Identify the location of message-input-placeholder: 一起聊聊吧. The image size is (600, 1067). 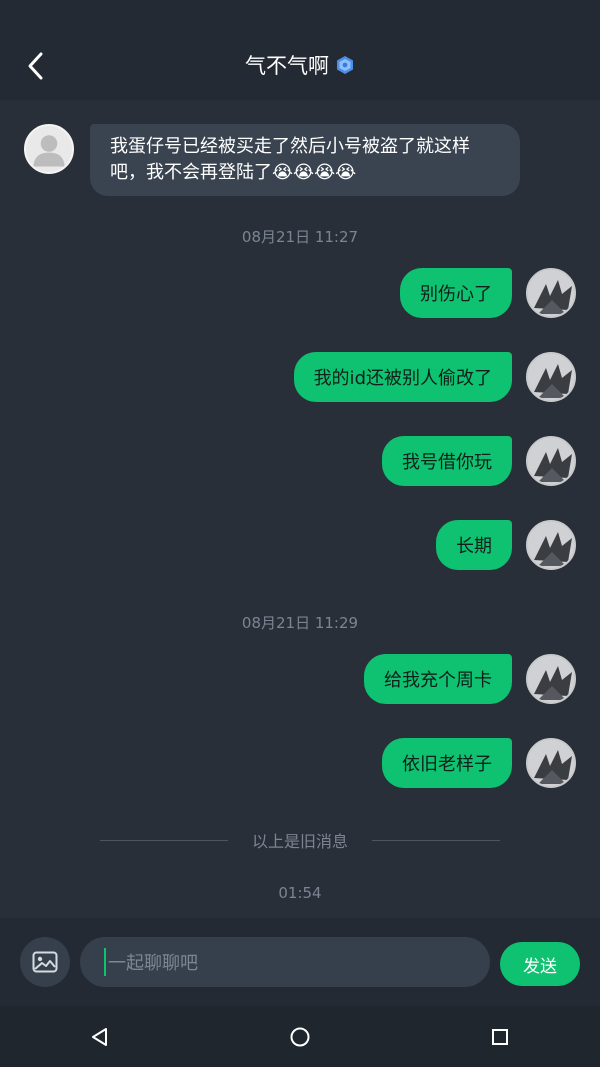
(153, 963).